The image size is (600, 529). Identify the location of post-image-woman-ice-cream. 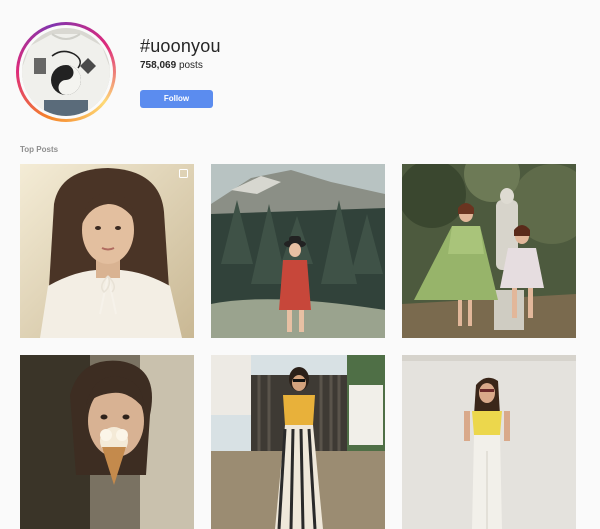
(107, 442).